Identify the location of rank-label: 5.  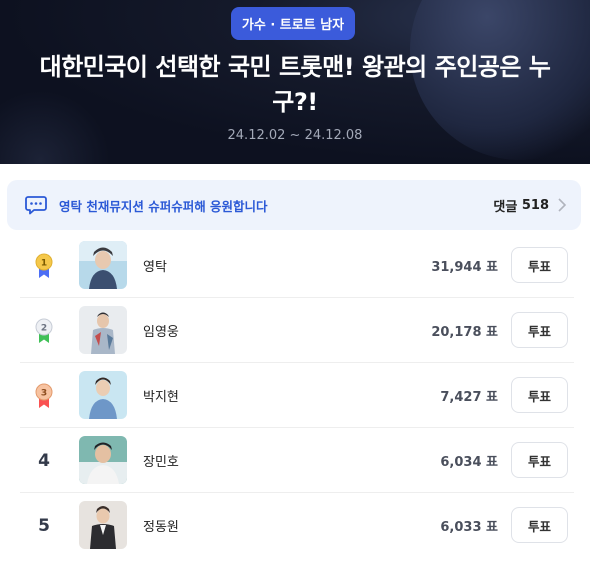
(44, 525).